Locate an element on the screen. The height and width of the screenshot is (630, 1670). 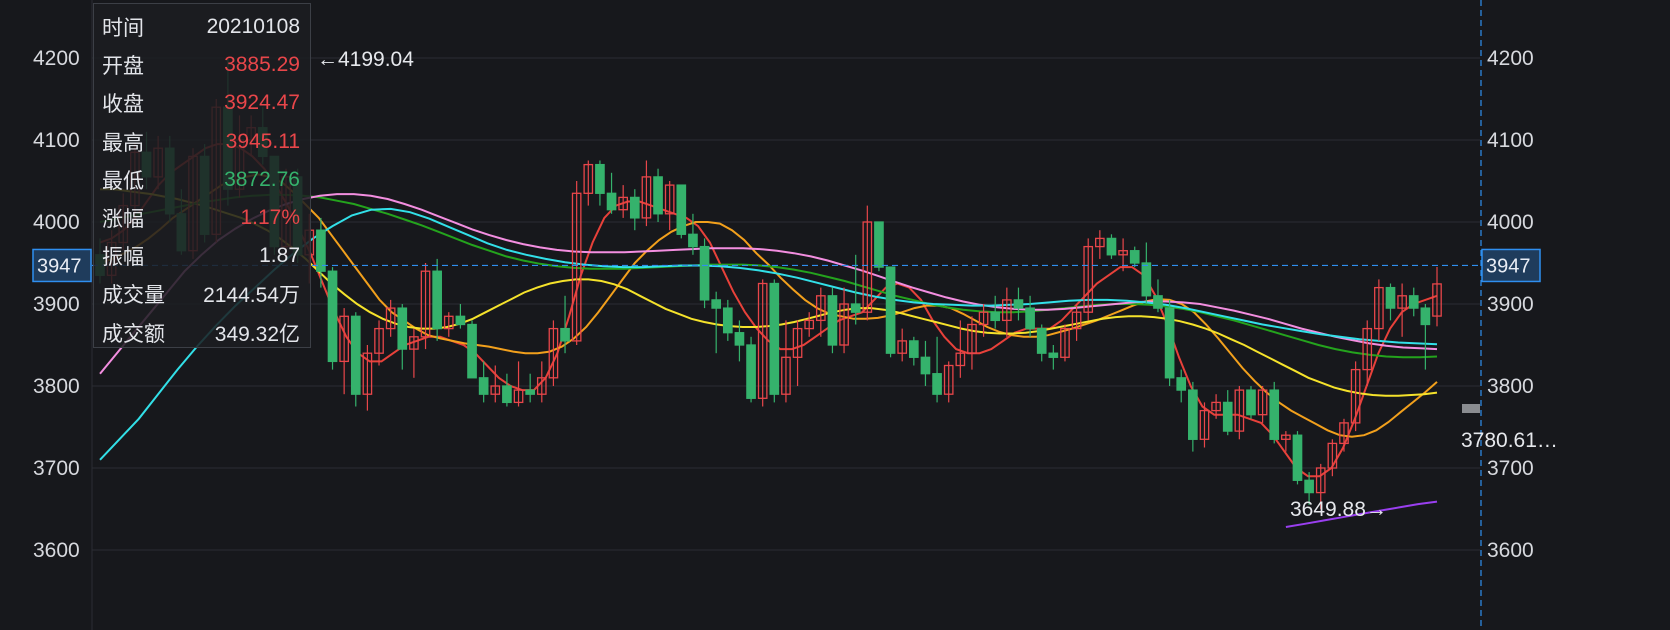
high-annotation: ←4199.04 is located at coordinates (365, 59).